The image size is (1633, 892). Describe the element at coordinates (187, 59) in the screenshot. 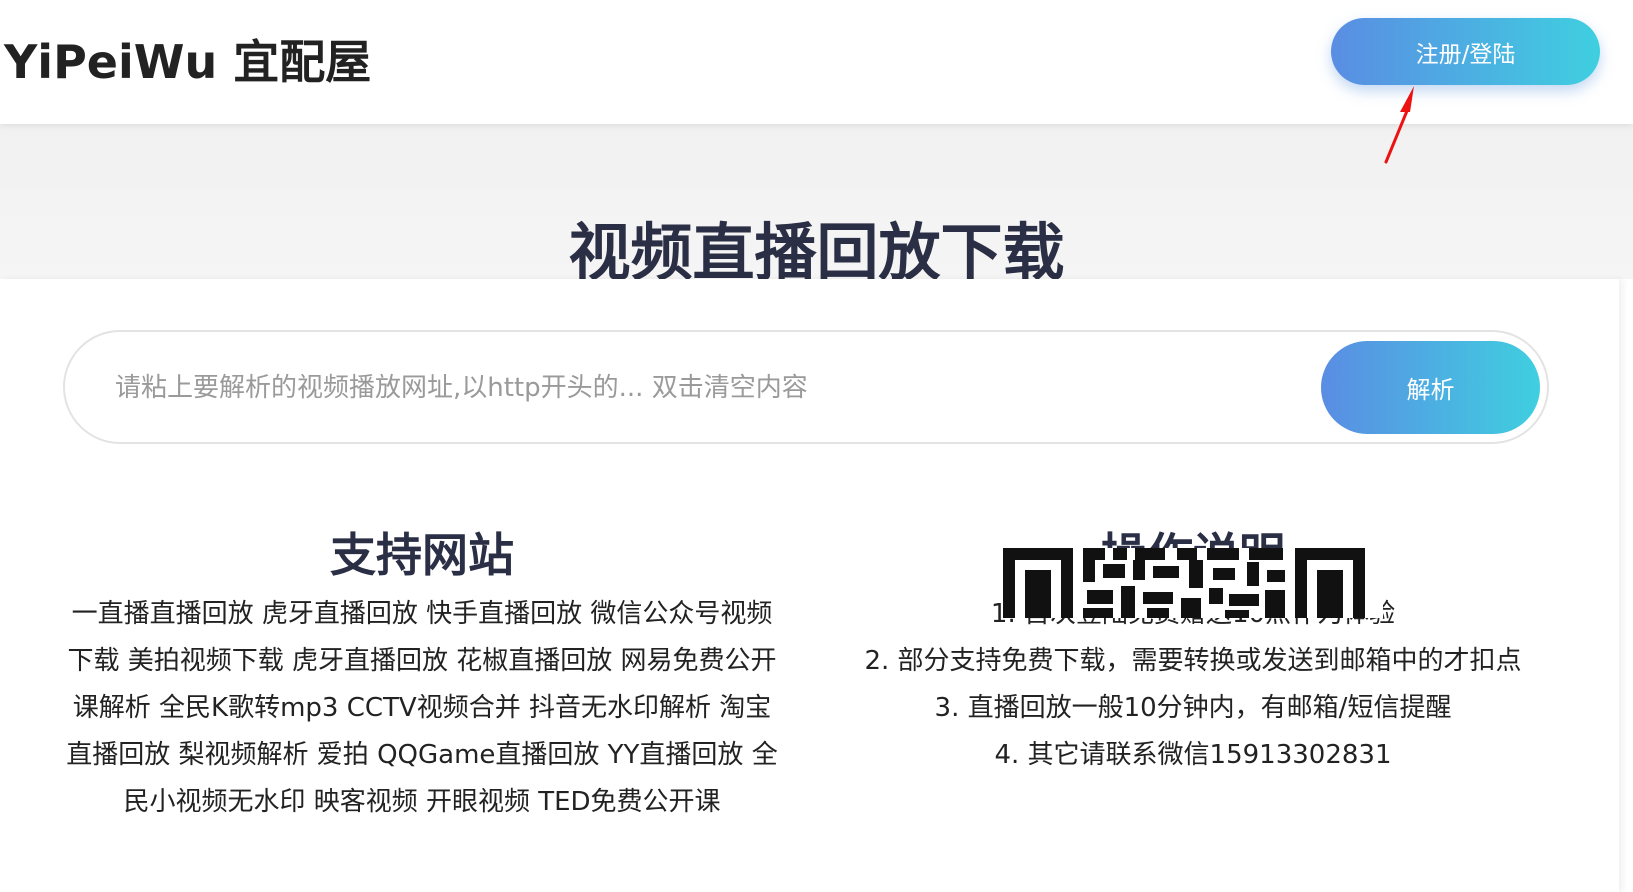

I see `site-logo: YiPeiWu 宜配屋` at that location.